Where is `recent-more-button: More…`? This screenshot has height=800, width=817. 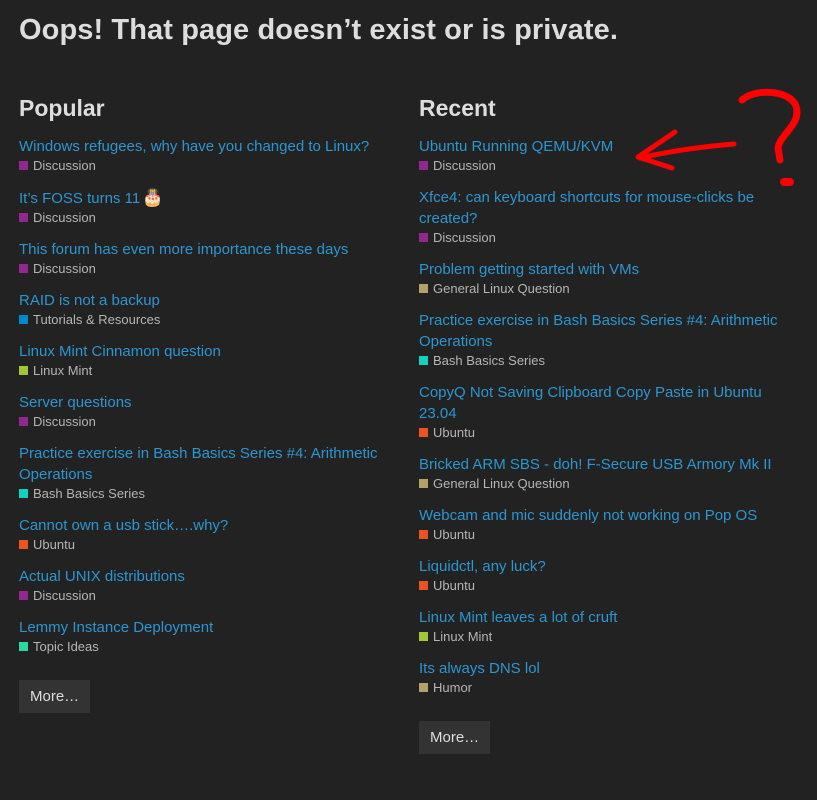 recent-more-button: More… is located at coordinates (455, 737).